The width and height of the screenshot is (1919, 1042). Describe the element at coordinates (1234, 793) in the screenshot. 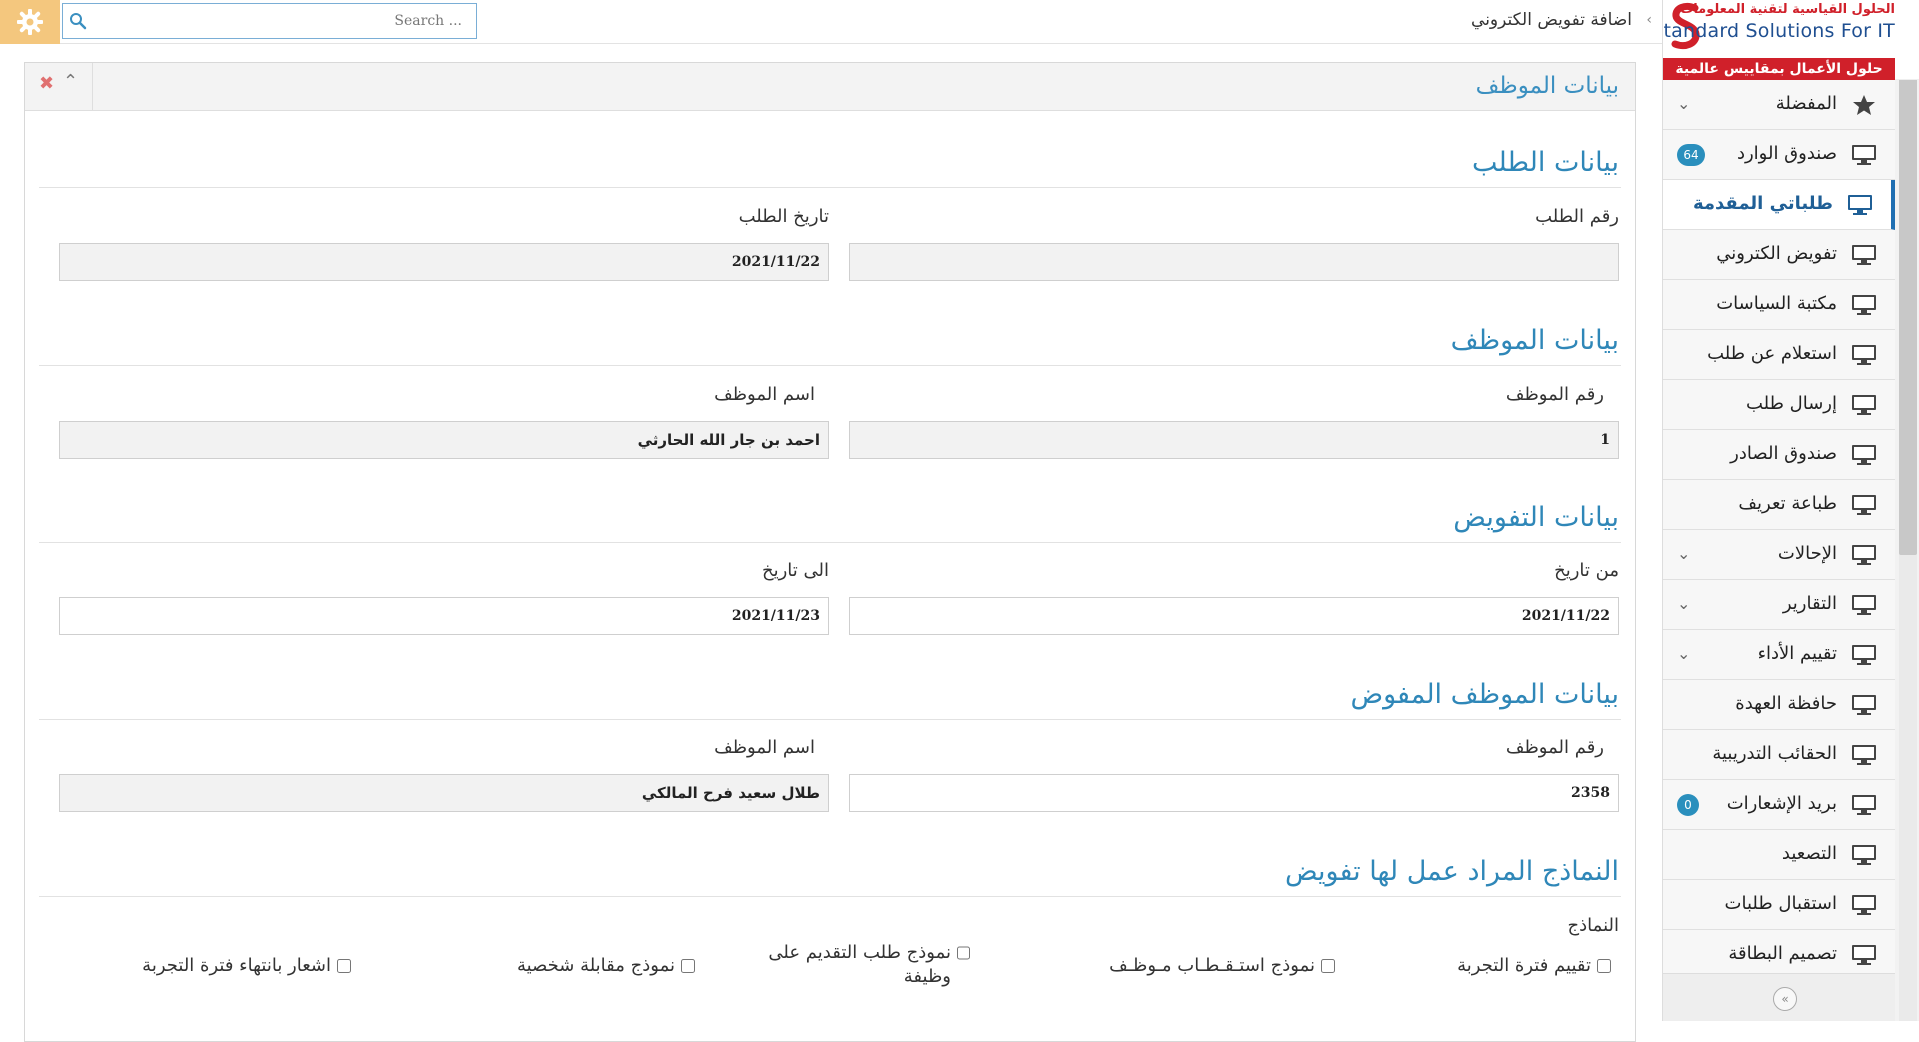

I see `delegate-no-field` at that location.